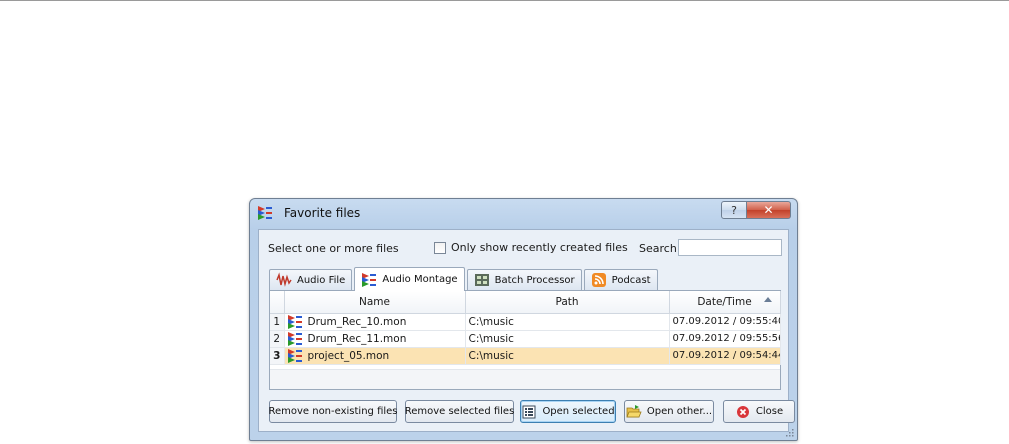  I want to click on table-empty-area, so click(525, 379).